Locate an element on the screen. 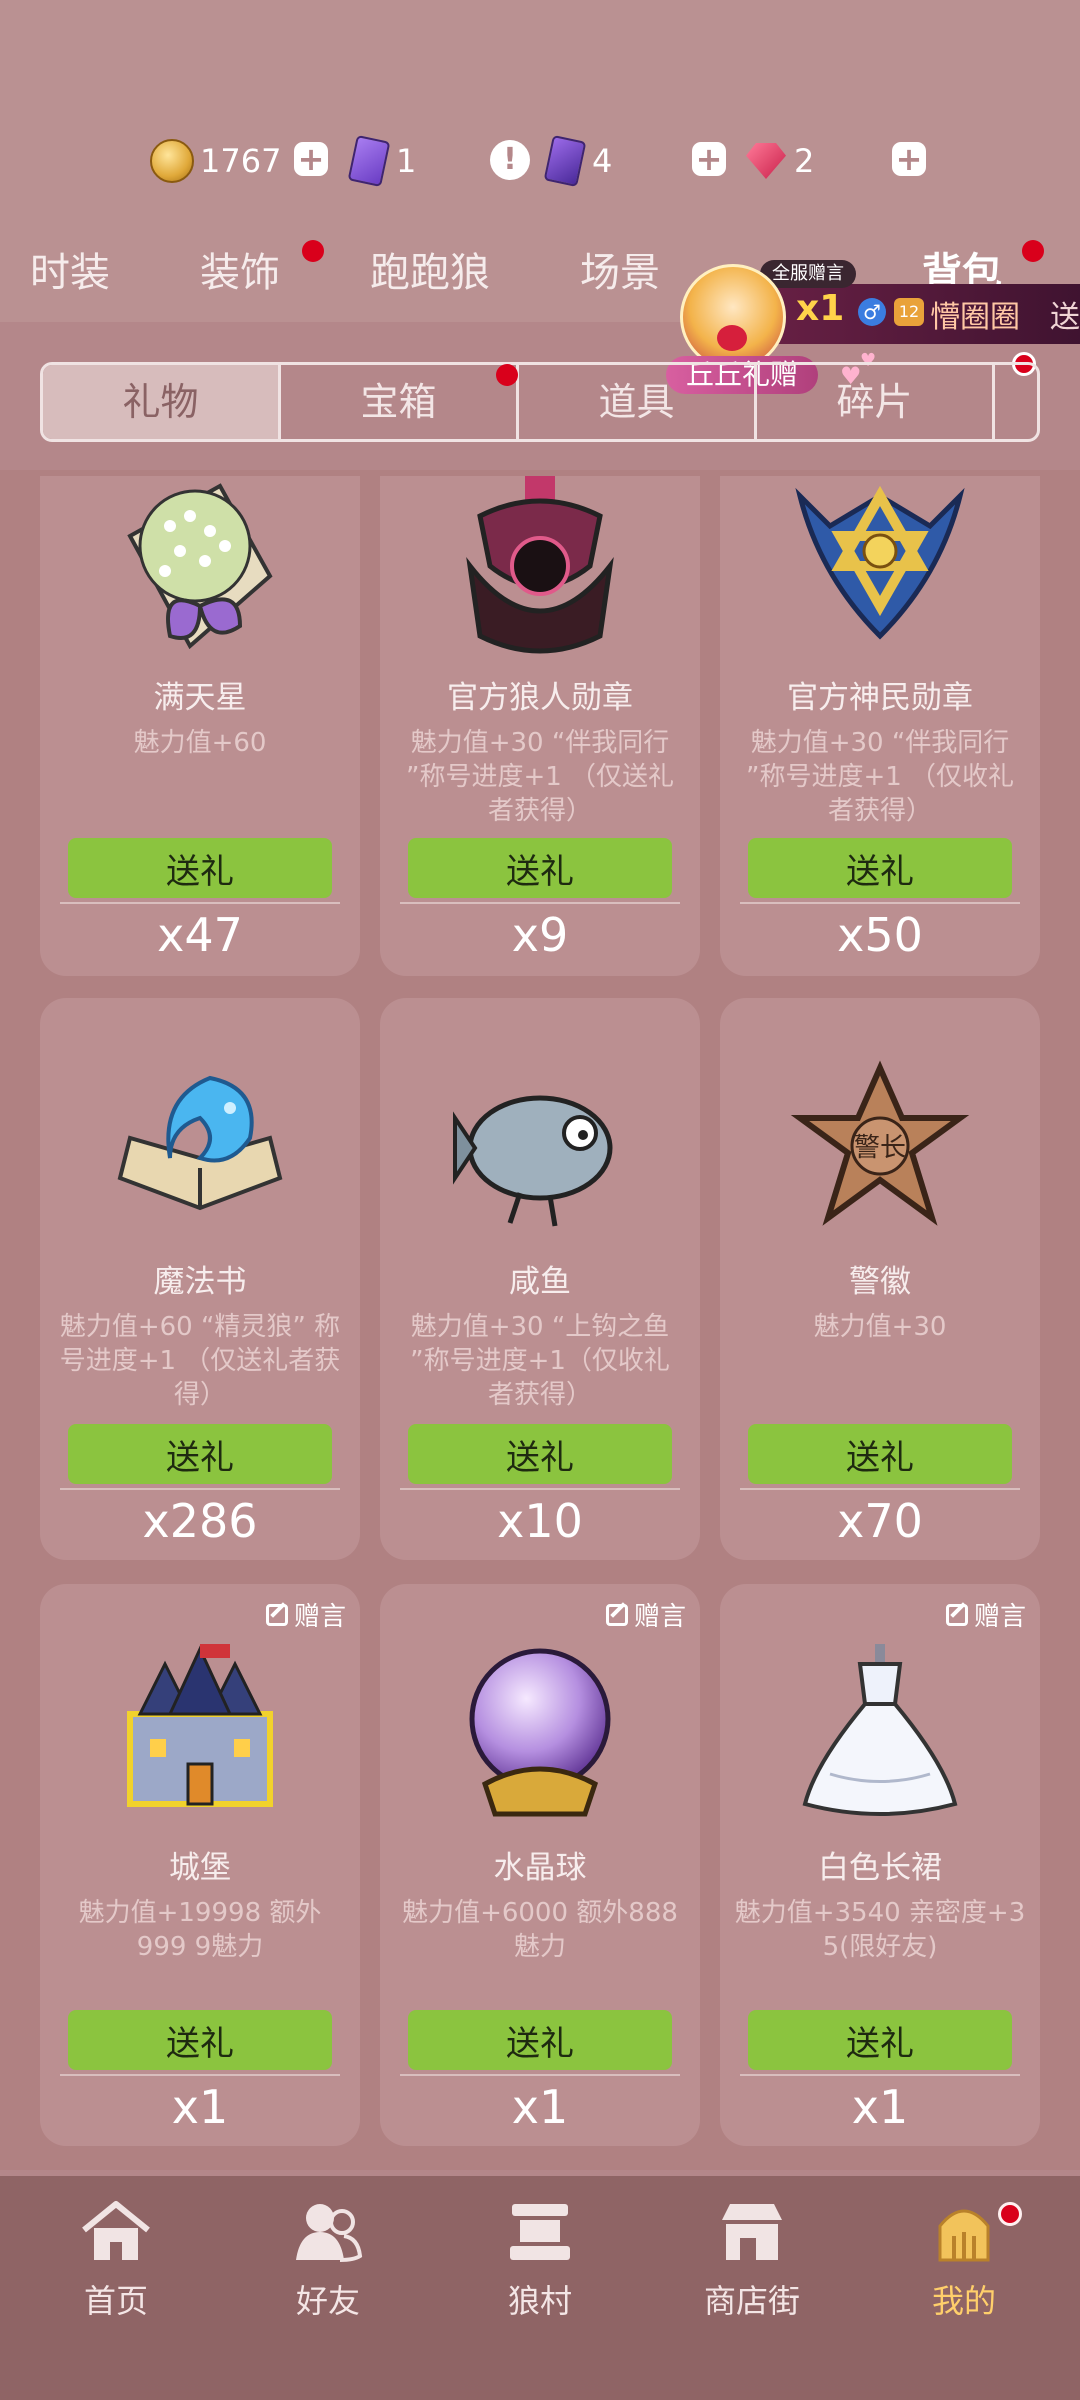 The width and height of the screenshot is (1080, 2400). gem-icon is located at coordinates (766, 161).